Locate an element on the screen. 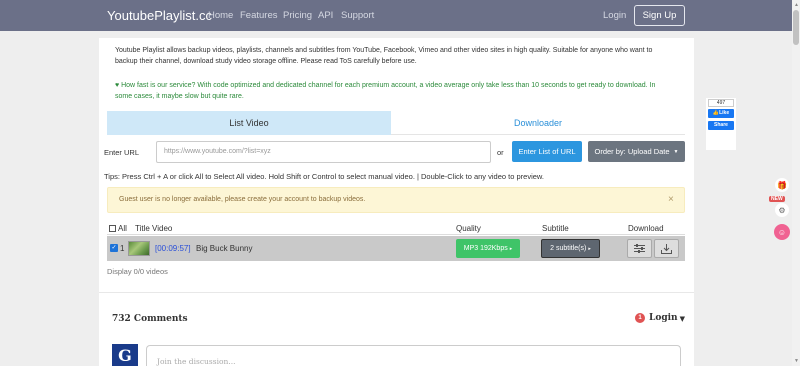 The image size is (800, 366). download-options-button is located at coordinates (639, 248).